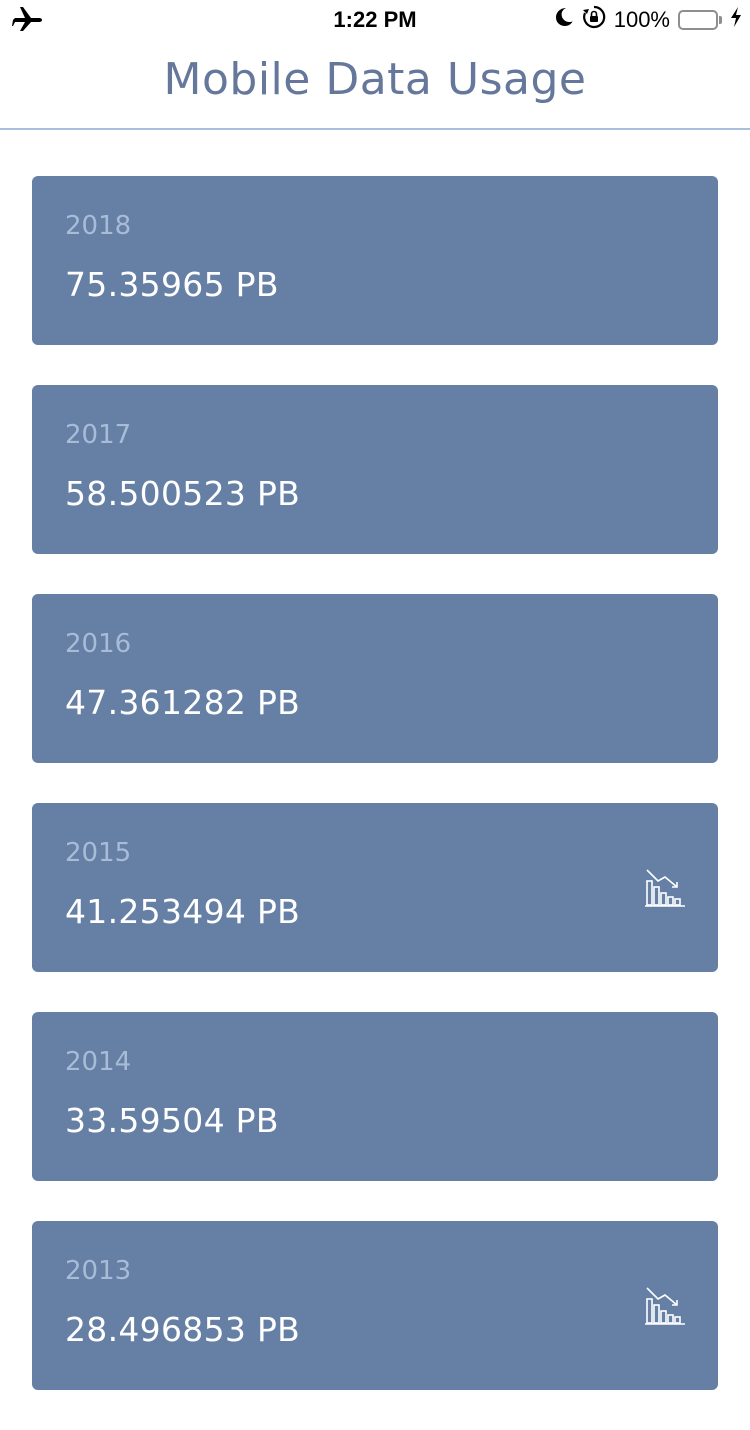 The height and width of the screenshot is (1430, 750). Describe the element at coordinates (183, 1329) in the screenshot. I see `card-volume: 28.496853 PB` at that location.